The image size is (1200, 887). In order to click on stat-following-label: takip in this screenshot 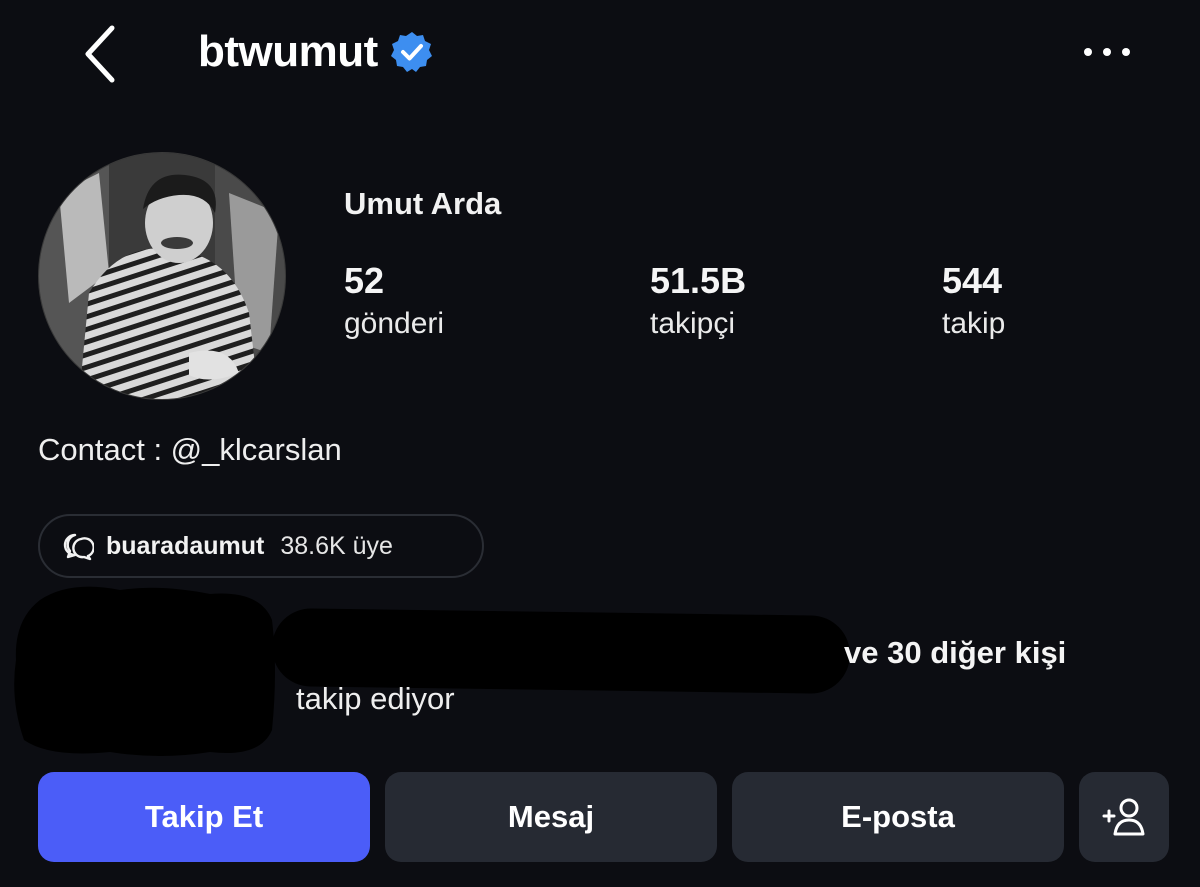, I will do `click(974, 323)`.